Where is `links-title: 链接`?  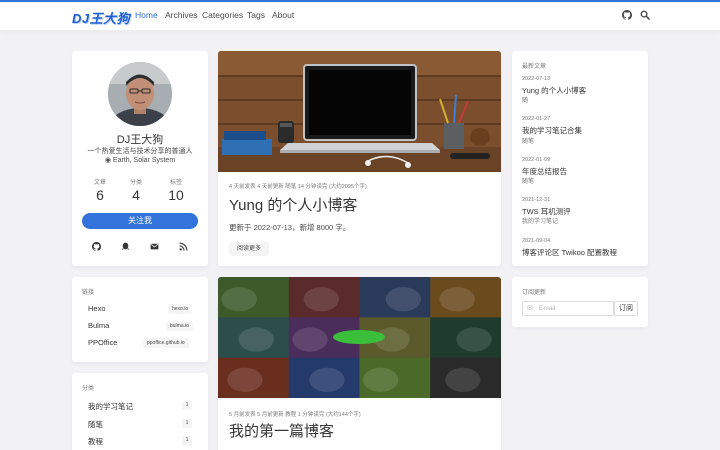 links-title: 链接 is located at coordinates (88, 293).